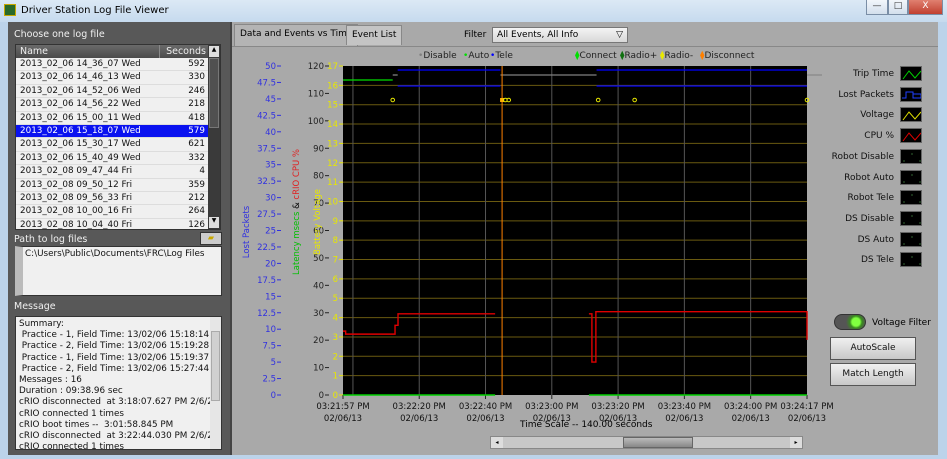 The width and height of the screenshot is (947, 459). What do you see at coordinates (266, 116) in the screenshot?
I see `y-tick-label-axis0: 42.5` at bounding box center [266, 116].